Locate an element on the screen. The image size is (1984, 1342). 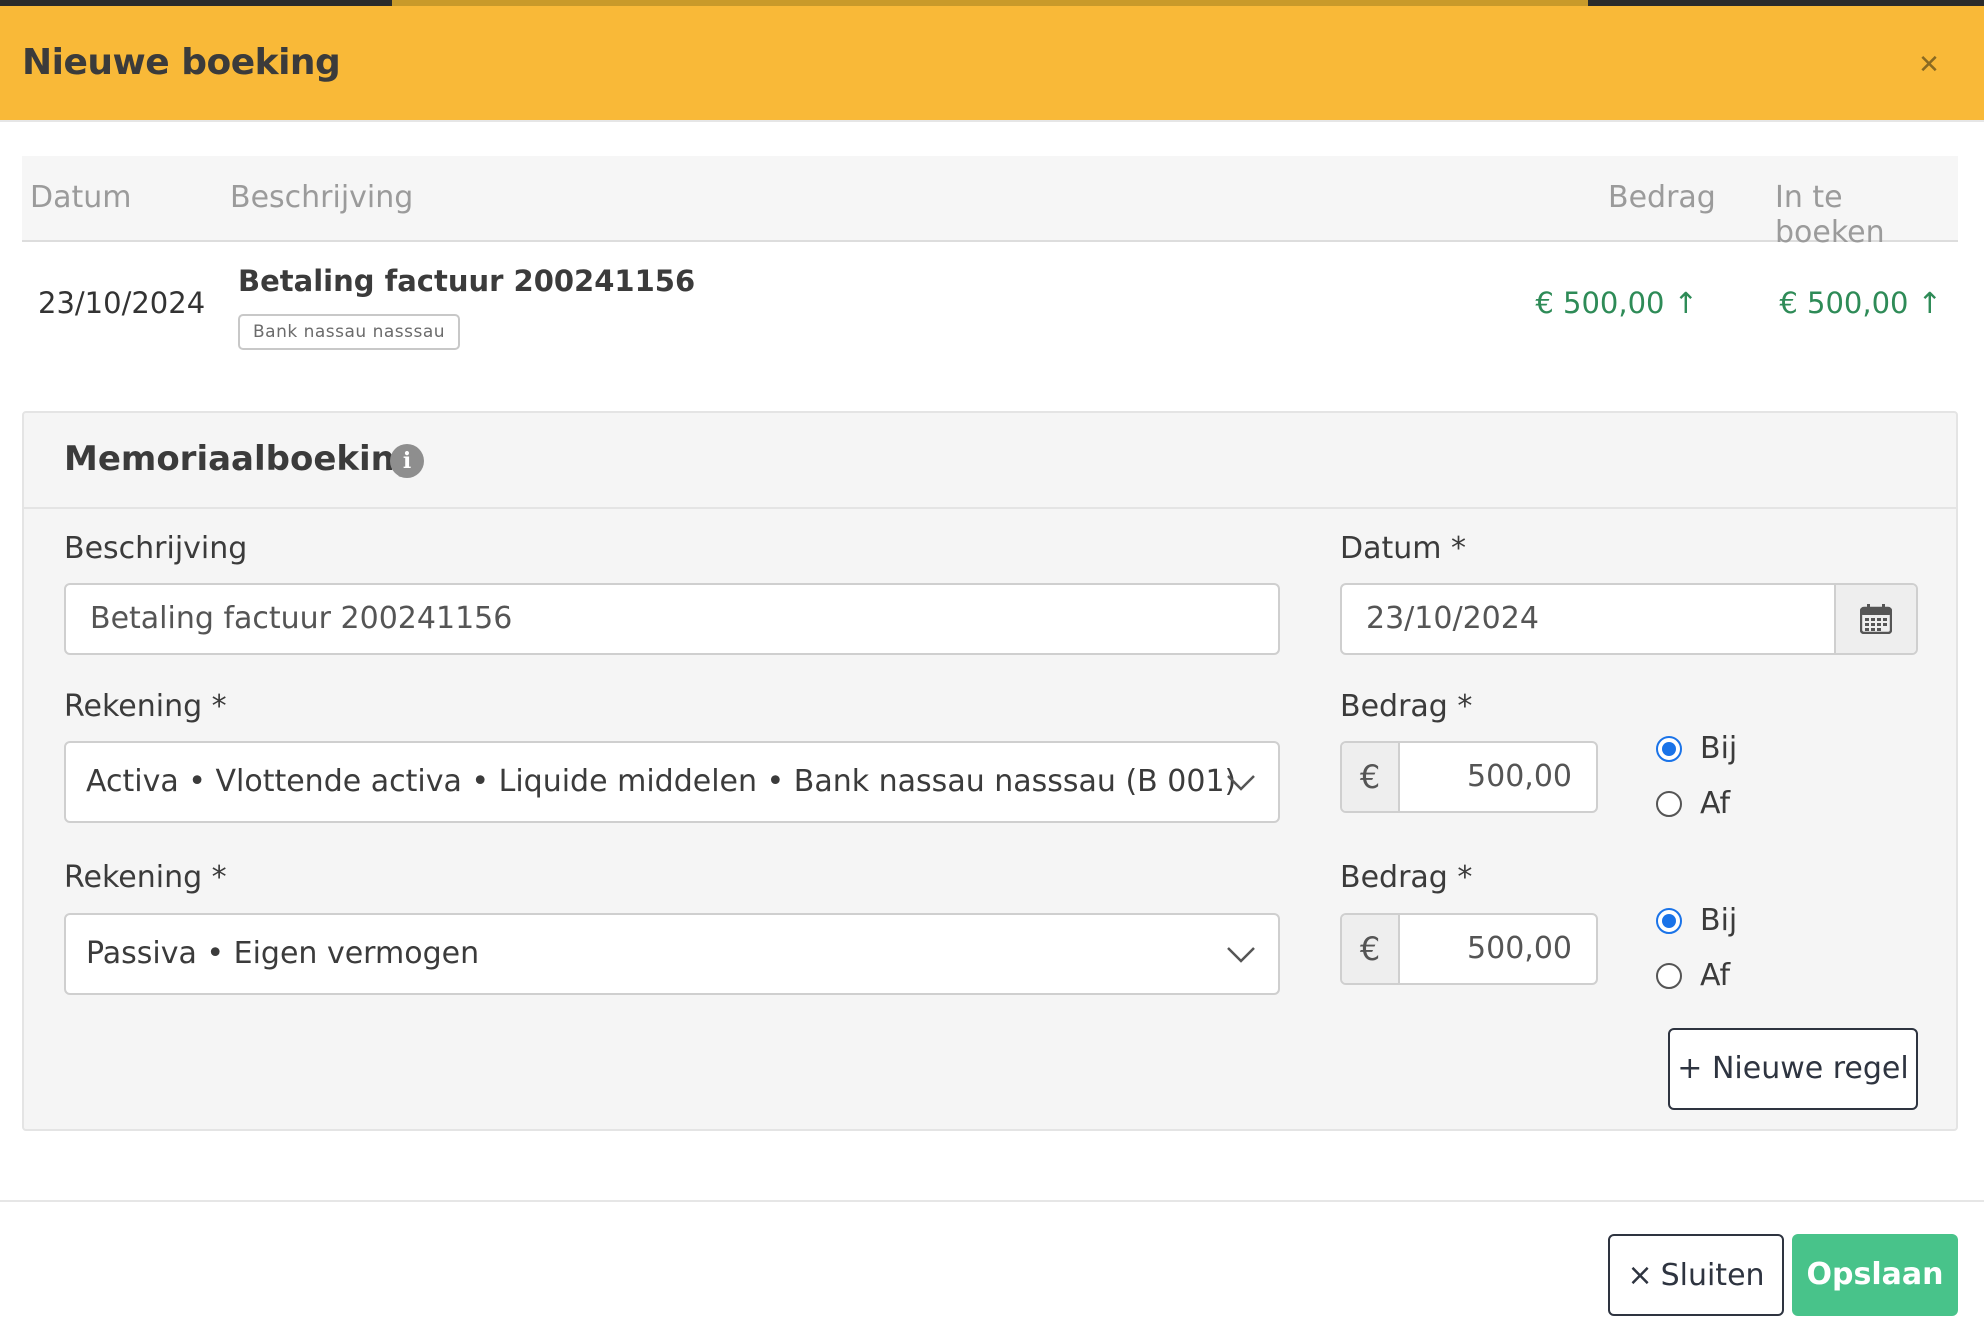
amount-field-2: € 500,00 is located at coordinates (1469, 949).